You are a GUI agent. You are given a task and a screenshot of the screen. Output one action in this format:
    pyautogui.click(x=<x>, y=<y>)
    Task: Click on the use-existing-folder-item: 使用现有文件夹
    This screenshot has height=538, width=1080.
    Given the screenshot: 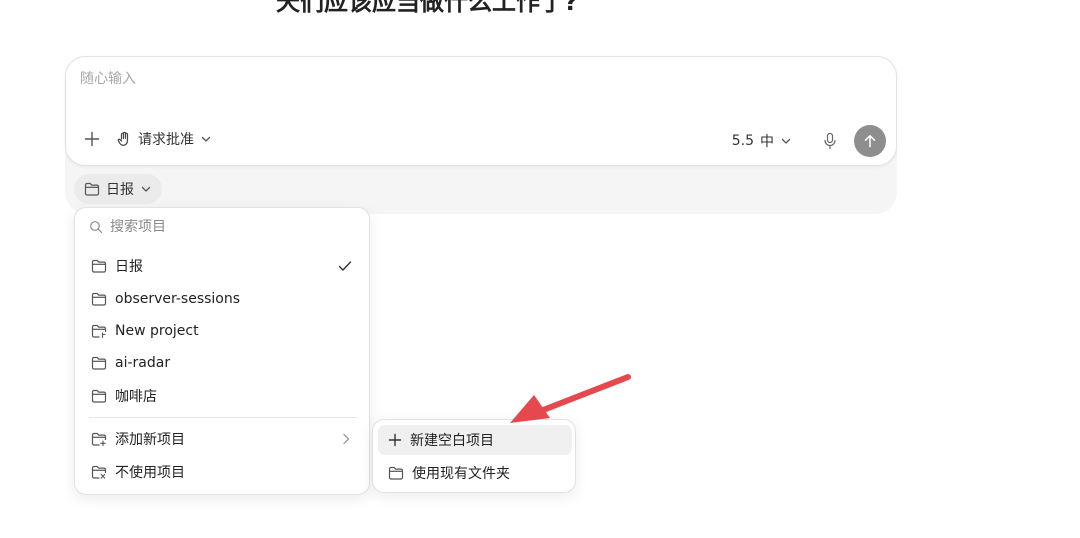 What is the action you would take?
    pyautogui.click(x=475, y=473)
    